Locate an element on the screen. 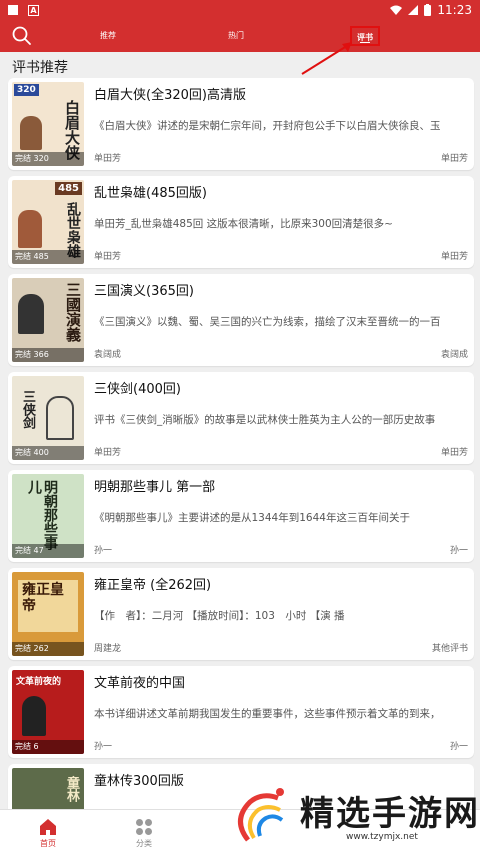 This screenshot has height=853, width=480. book-category: 其他评书 is located at coordinates (449, 649).